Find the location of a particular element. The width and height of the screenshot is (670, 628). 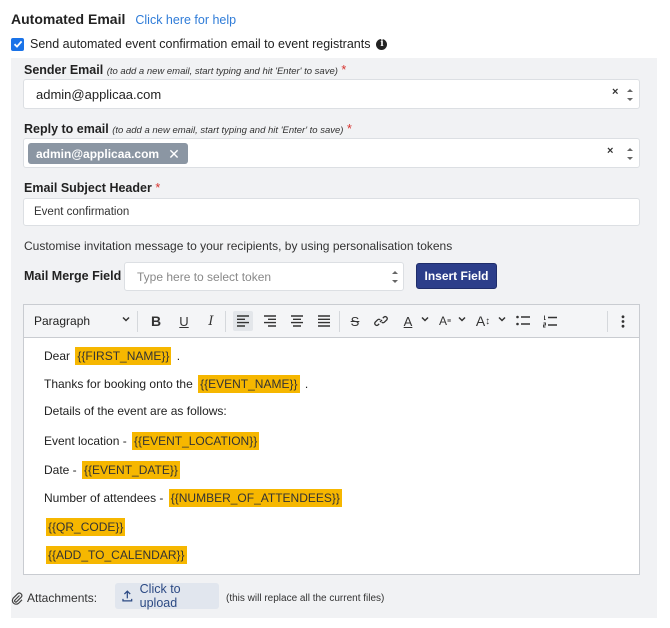

editor-text: Date - is located at coordinates (62, 470).